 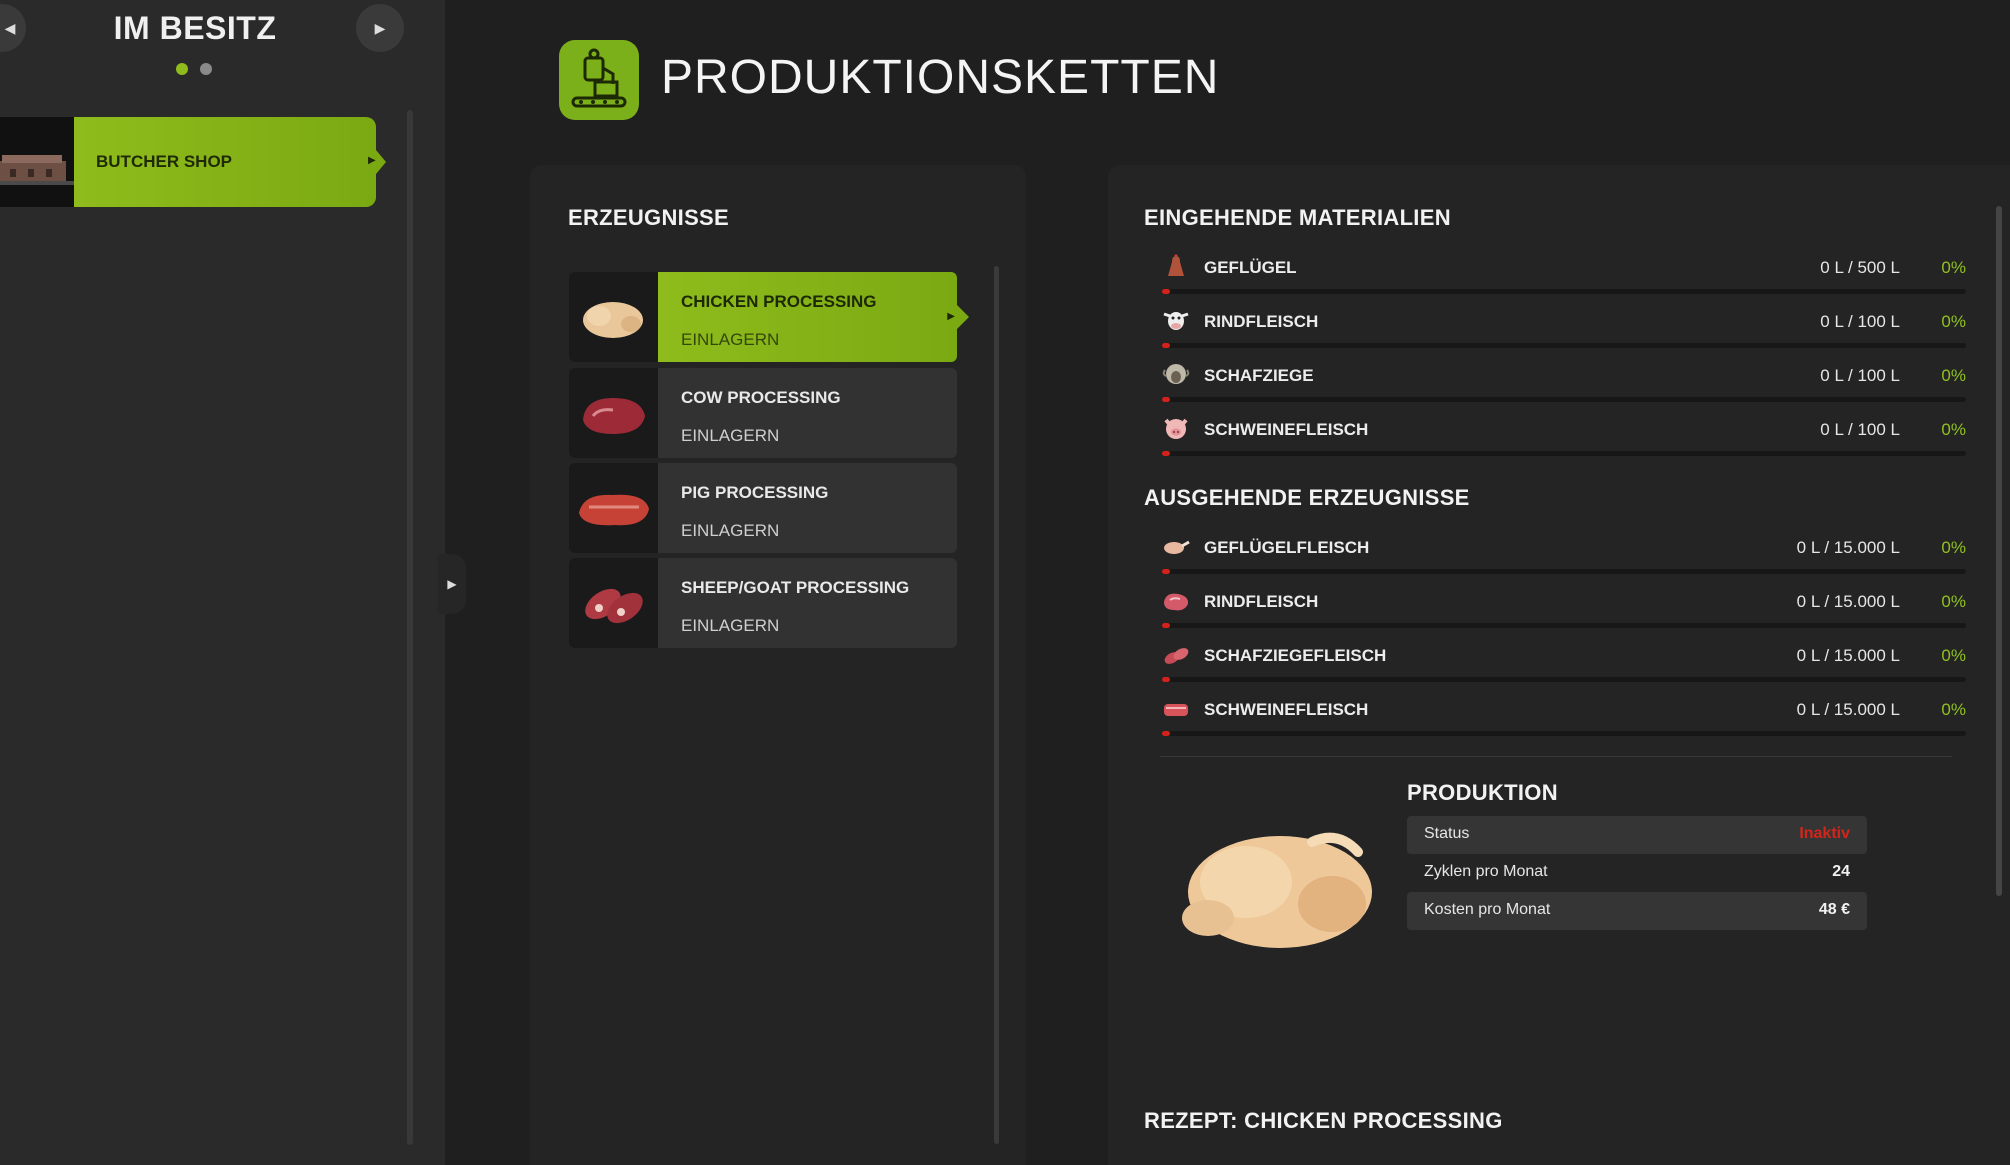 What do you see at coordinates (996, 705) in the screenshot?
I see `products-scrollbar` at bounding box center [996, 705].